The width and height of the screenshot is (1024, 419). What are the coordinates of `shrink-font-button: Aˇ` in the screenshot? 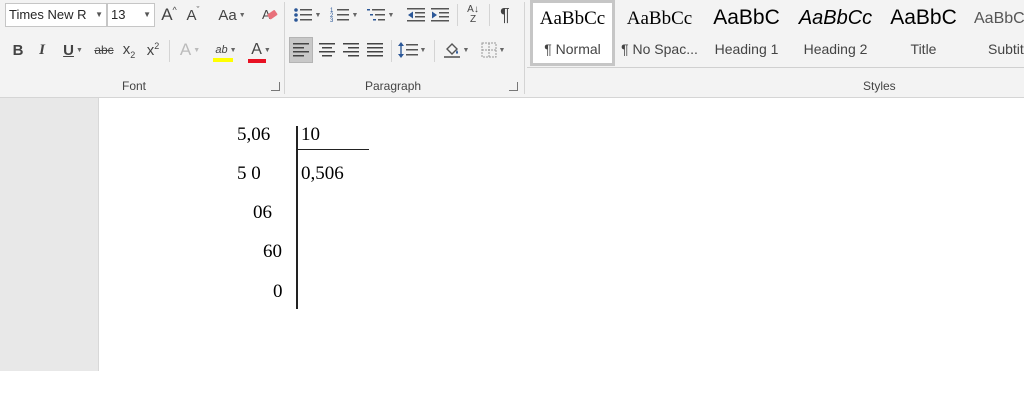 It's located at (193, 15).